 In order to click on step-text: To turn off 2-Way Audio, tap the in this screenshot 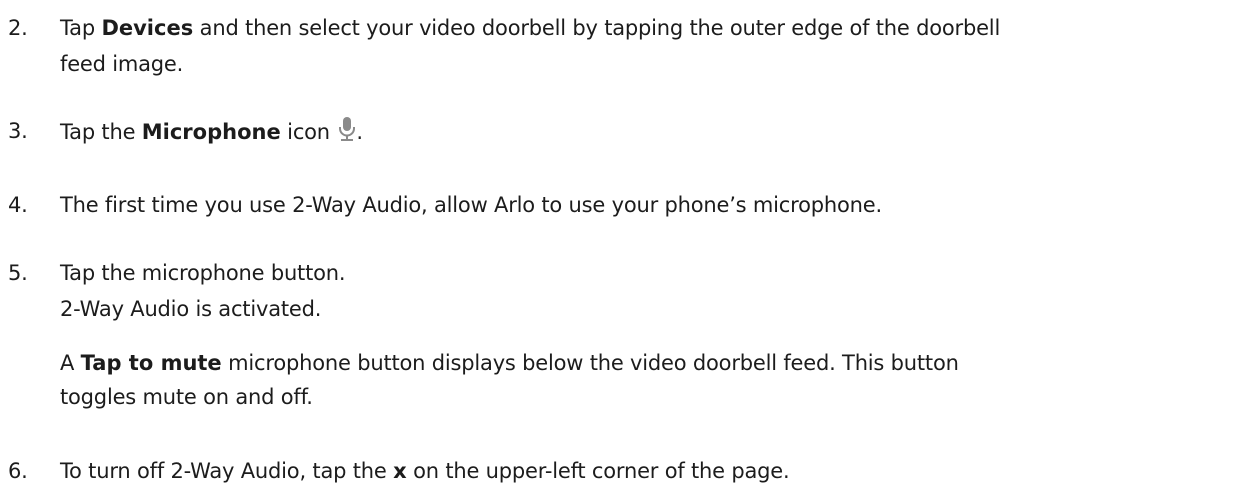, I will do `click(227, 471)`.